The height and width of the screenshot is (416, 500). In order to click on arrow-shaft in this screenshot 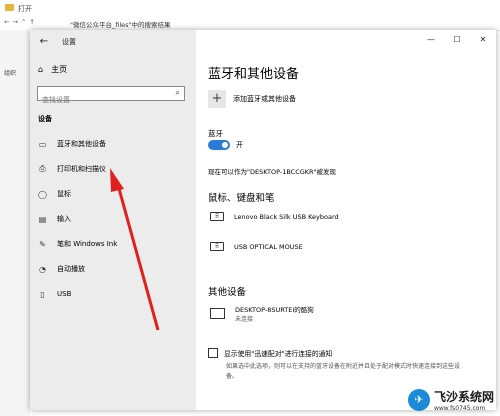, I will do `click(138, 257)`.